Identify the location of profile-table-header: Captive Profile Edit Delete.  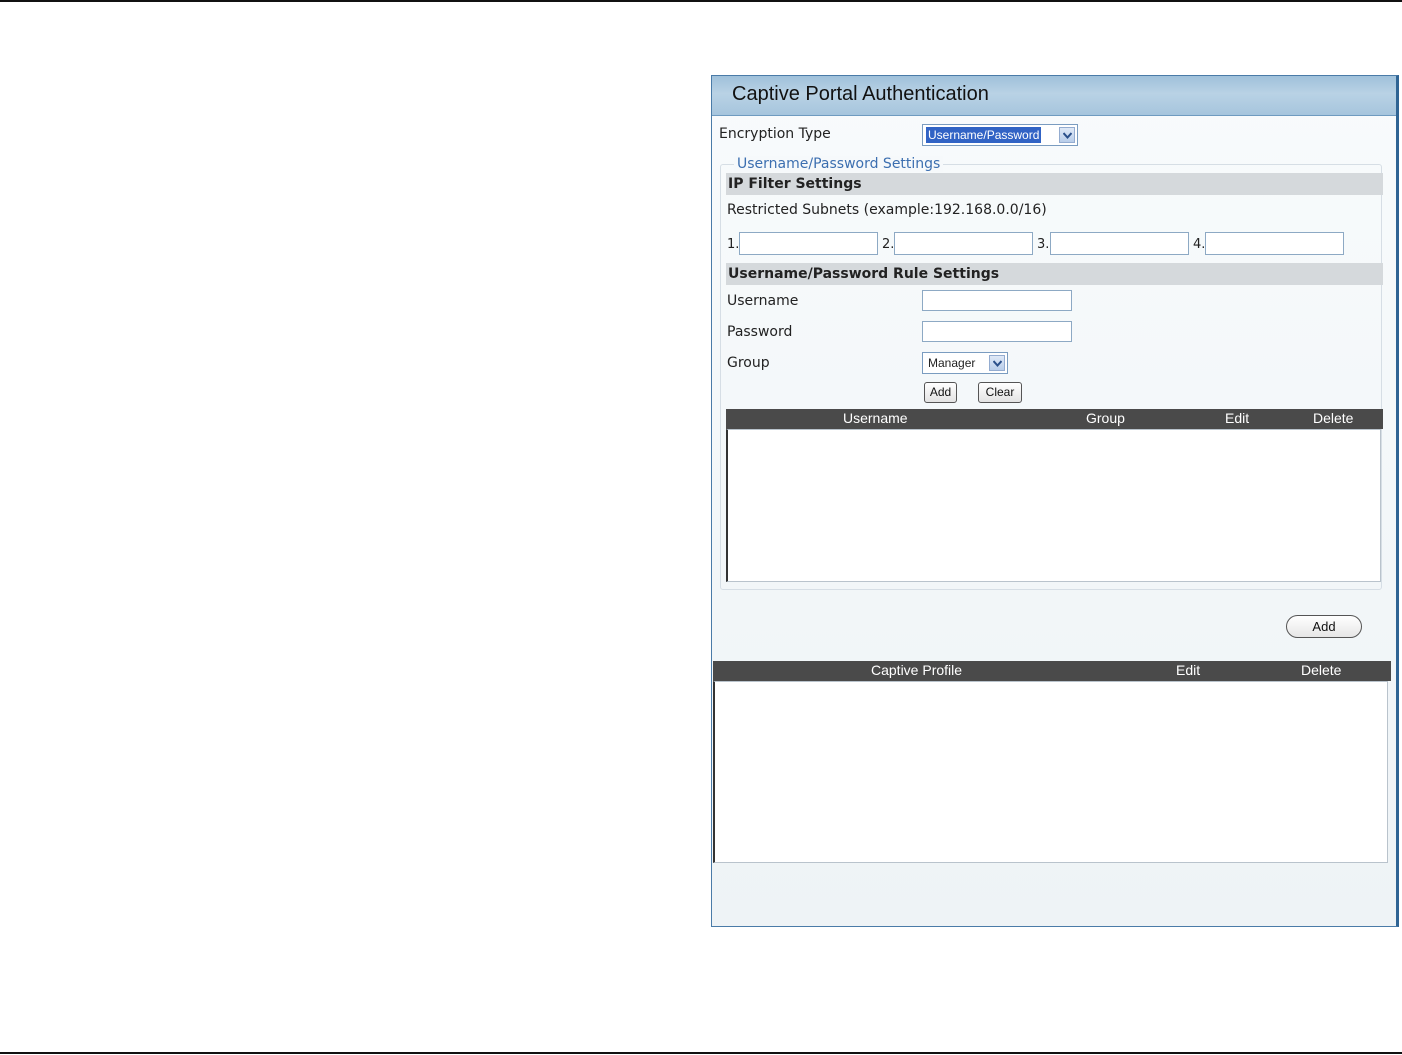
(1052, 671).